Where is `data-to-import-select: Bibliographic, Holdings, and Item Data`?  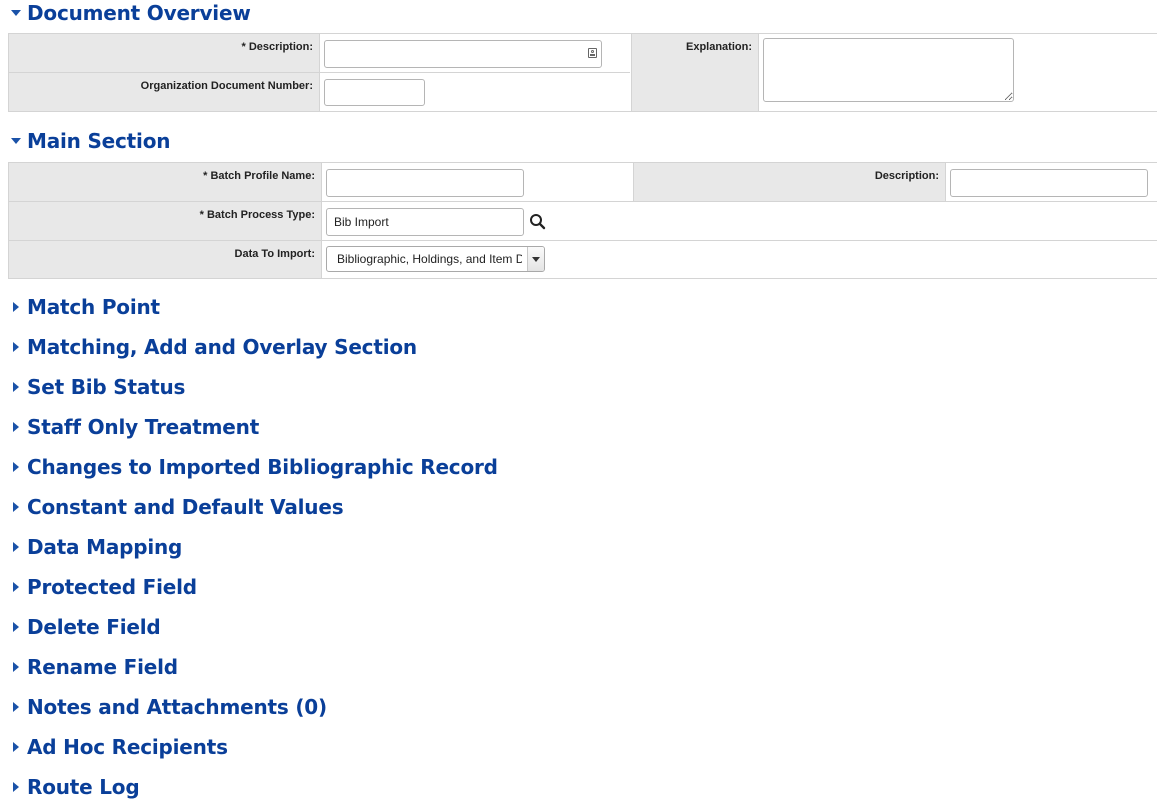
data-to-import-select: Bibliographic, Holdings, and Item Data is located at coordinates (435, 259).